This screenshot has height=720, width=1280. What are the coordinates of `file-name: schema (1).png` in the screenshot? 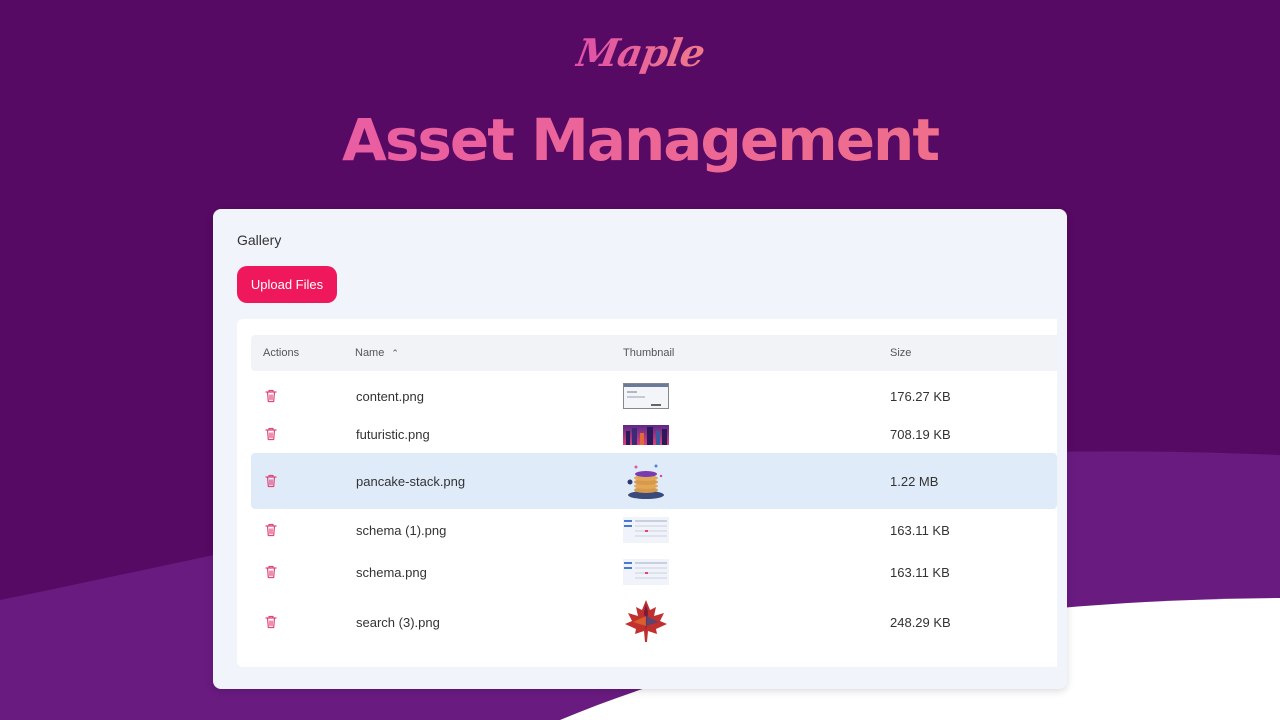 It's located at (401, 530).